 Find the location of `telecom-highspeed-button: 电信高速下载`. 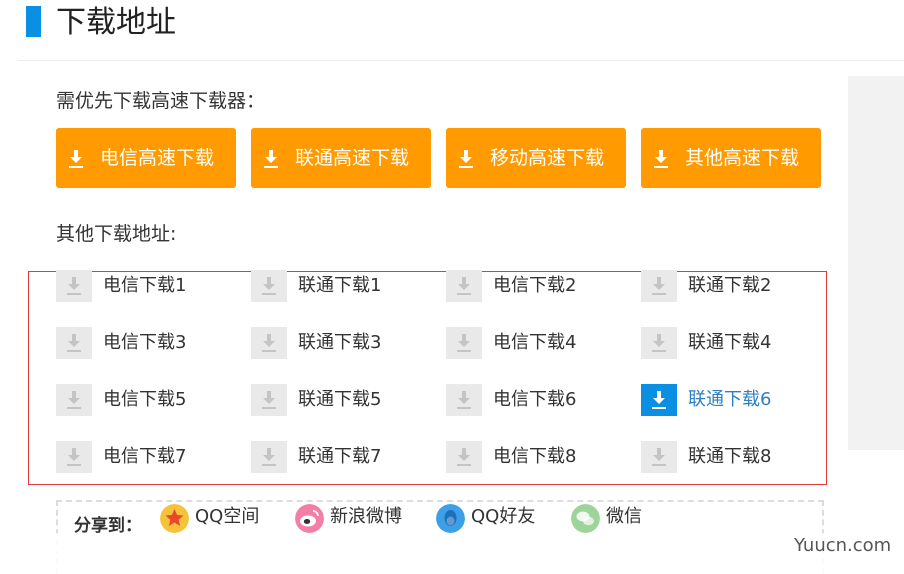

telecom-highspeed-button: 电信高速下载 is located at coordinates (146, 158).